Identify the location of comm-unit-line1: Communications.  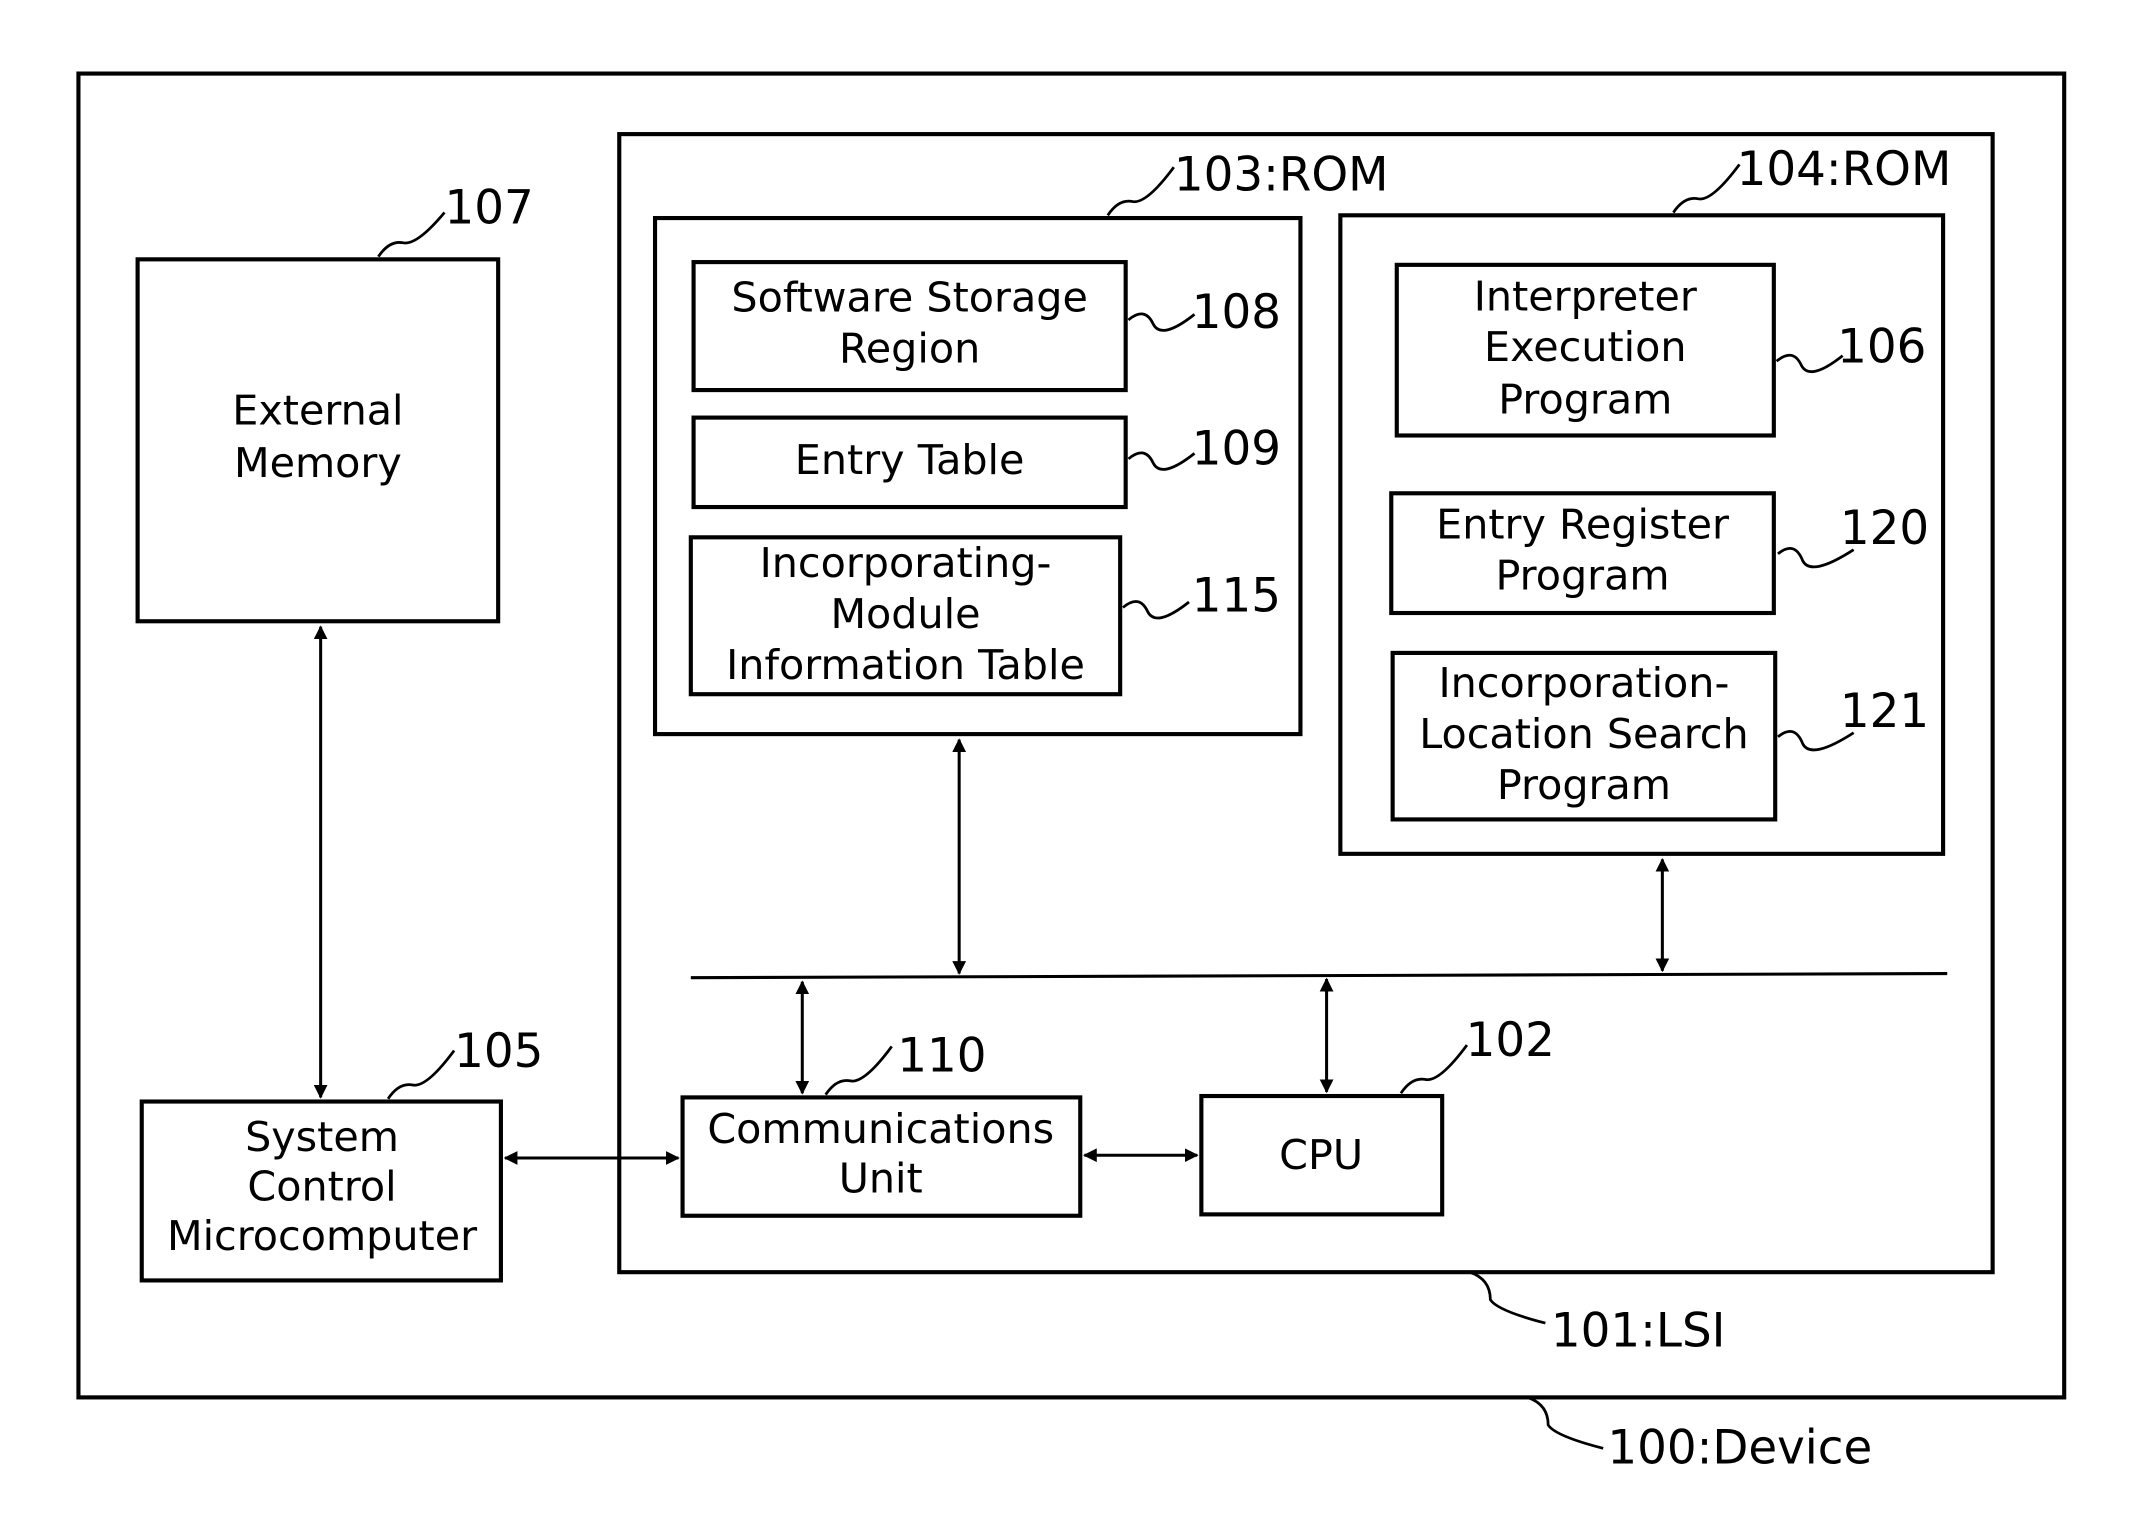
(880, 1129).